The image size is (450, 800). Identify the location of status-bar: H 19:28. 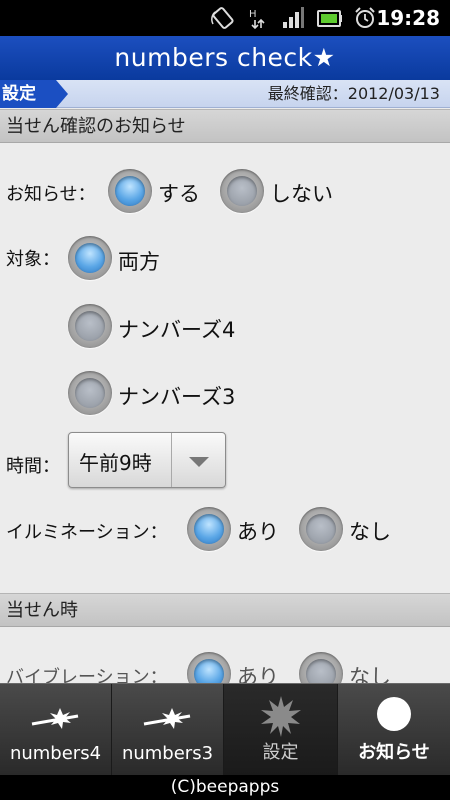
(225, 18).